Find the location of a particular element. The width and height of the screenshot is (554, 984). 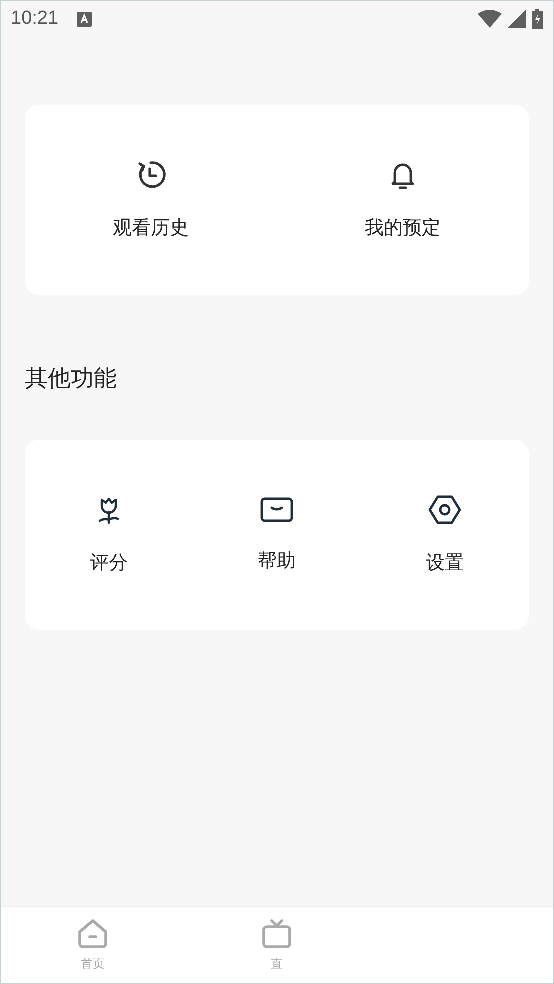

function-item: 帮助 is located at coordinates (277, 535).